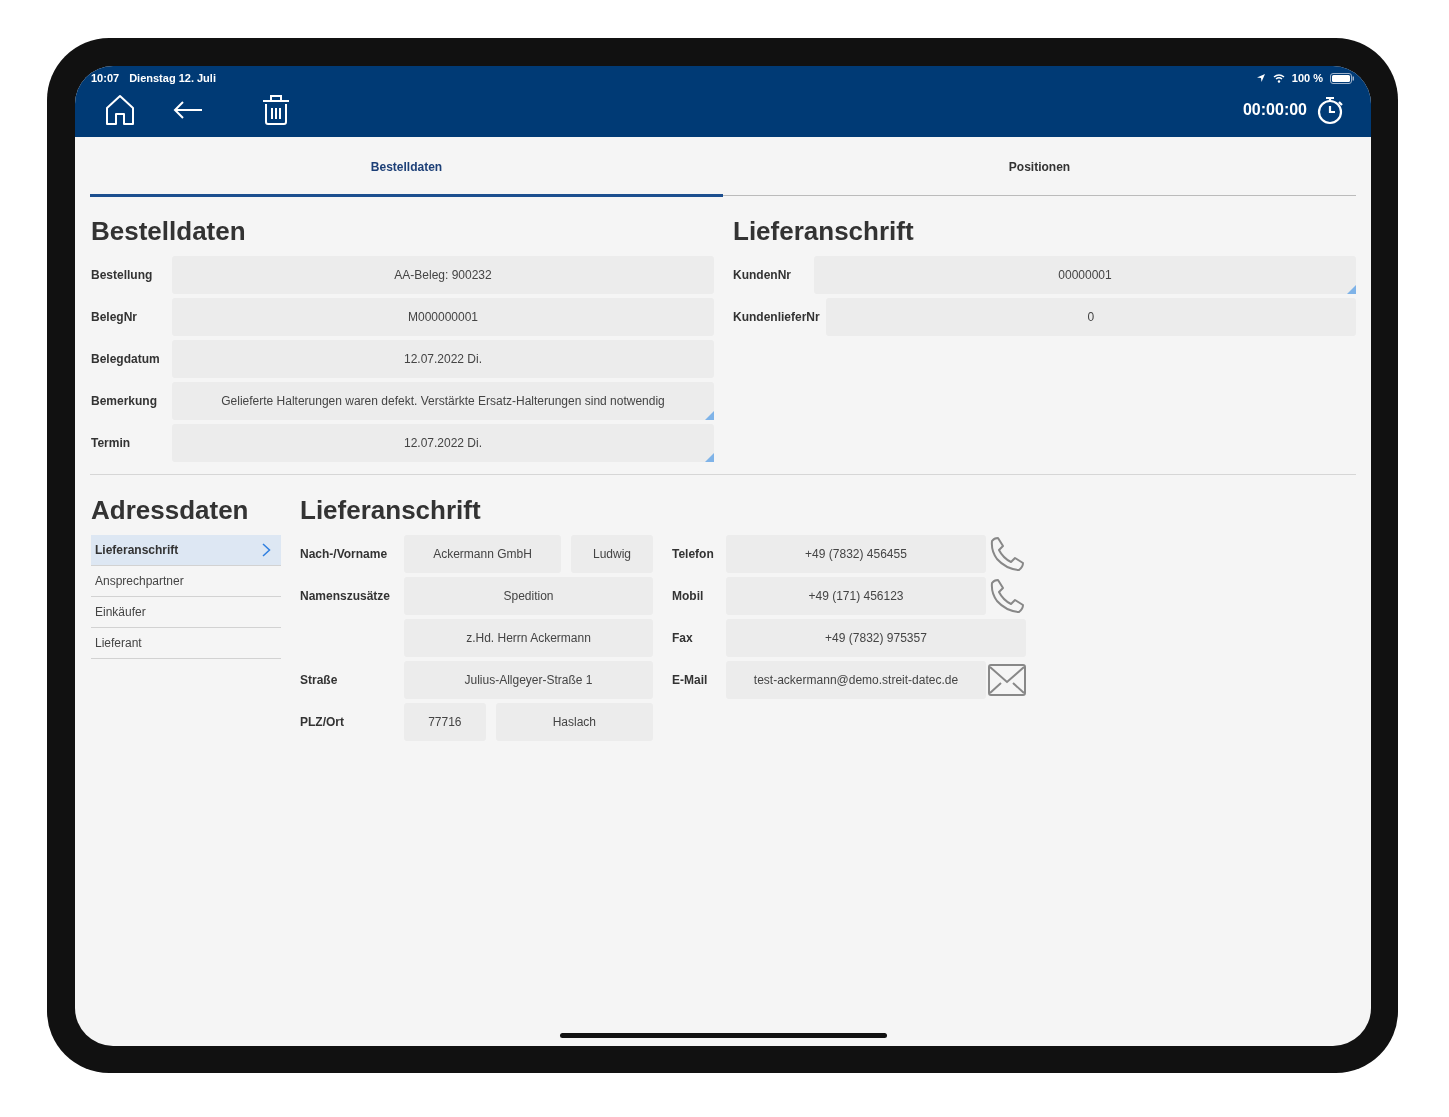 This screenshot has width=1449, height=1117. What do you see at coordinates (683, 638) in the screenshot?
I see `field-label: Fax` at bounding box center [683, 638].